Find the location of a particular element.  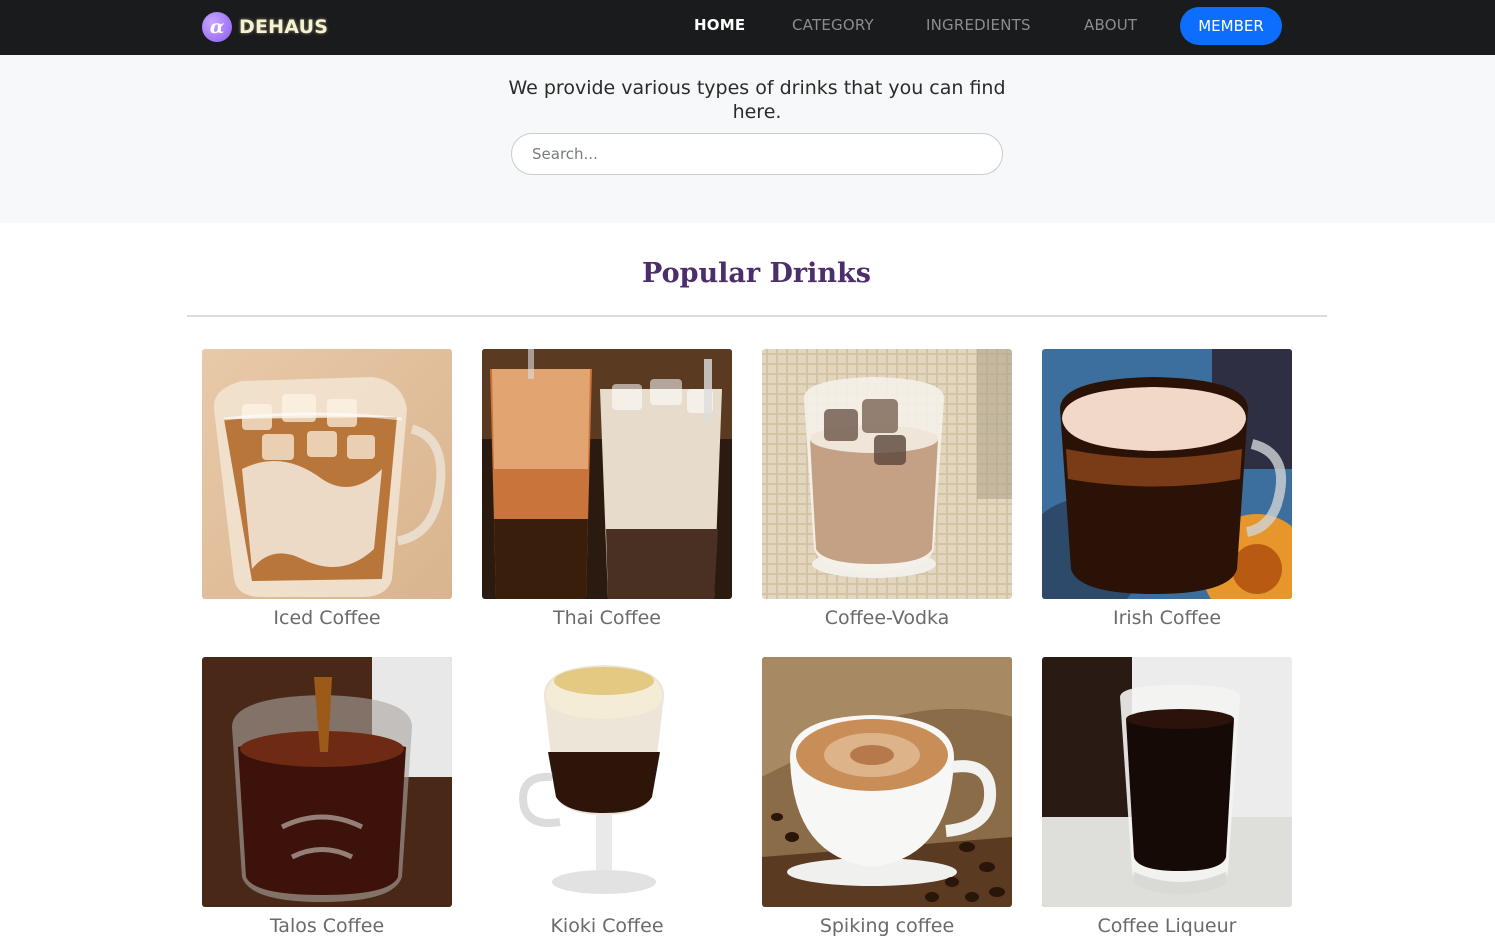

spiking-coffee-photo is located at coordinates (887, 782).